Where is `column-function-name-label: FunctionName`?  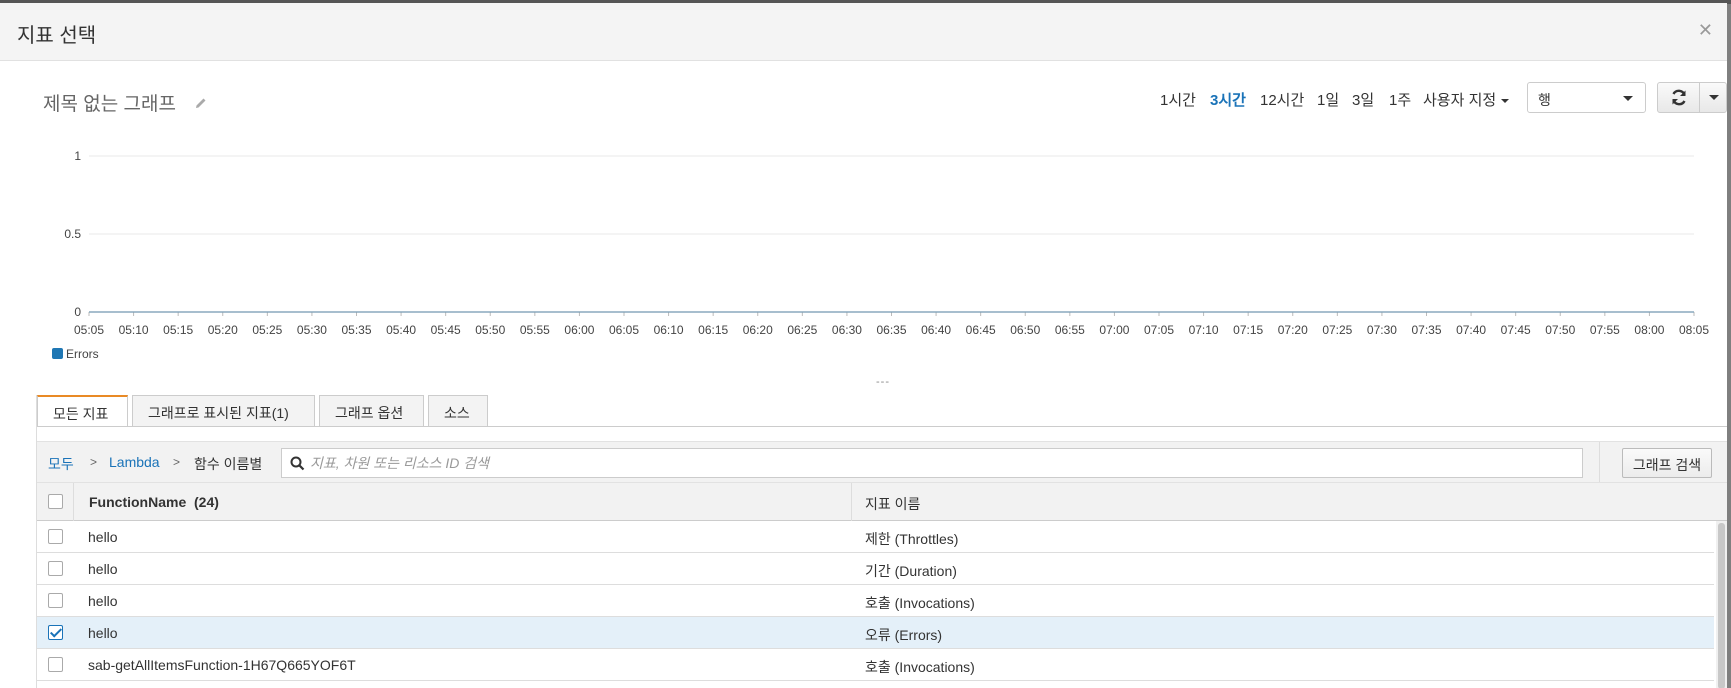
column-function-name-label: FunctionName is located at coordinates (138, 502).